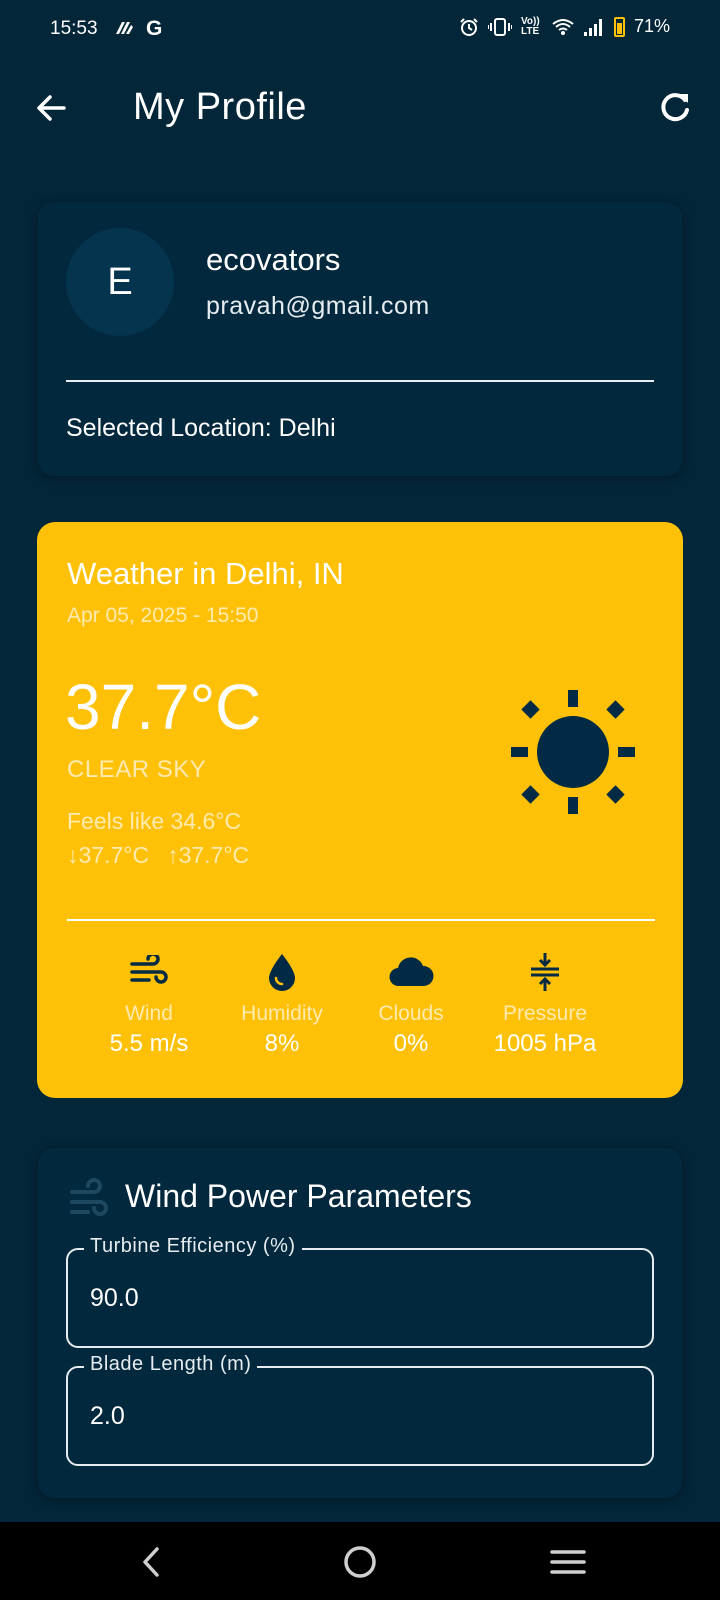  I want to click on weather-temperature: 37.7°C, so click(163, 707).